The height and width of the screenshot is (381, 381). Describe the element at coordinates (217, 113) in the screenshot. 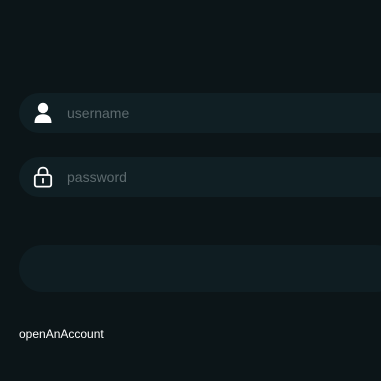

I see `username-input` at that location.